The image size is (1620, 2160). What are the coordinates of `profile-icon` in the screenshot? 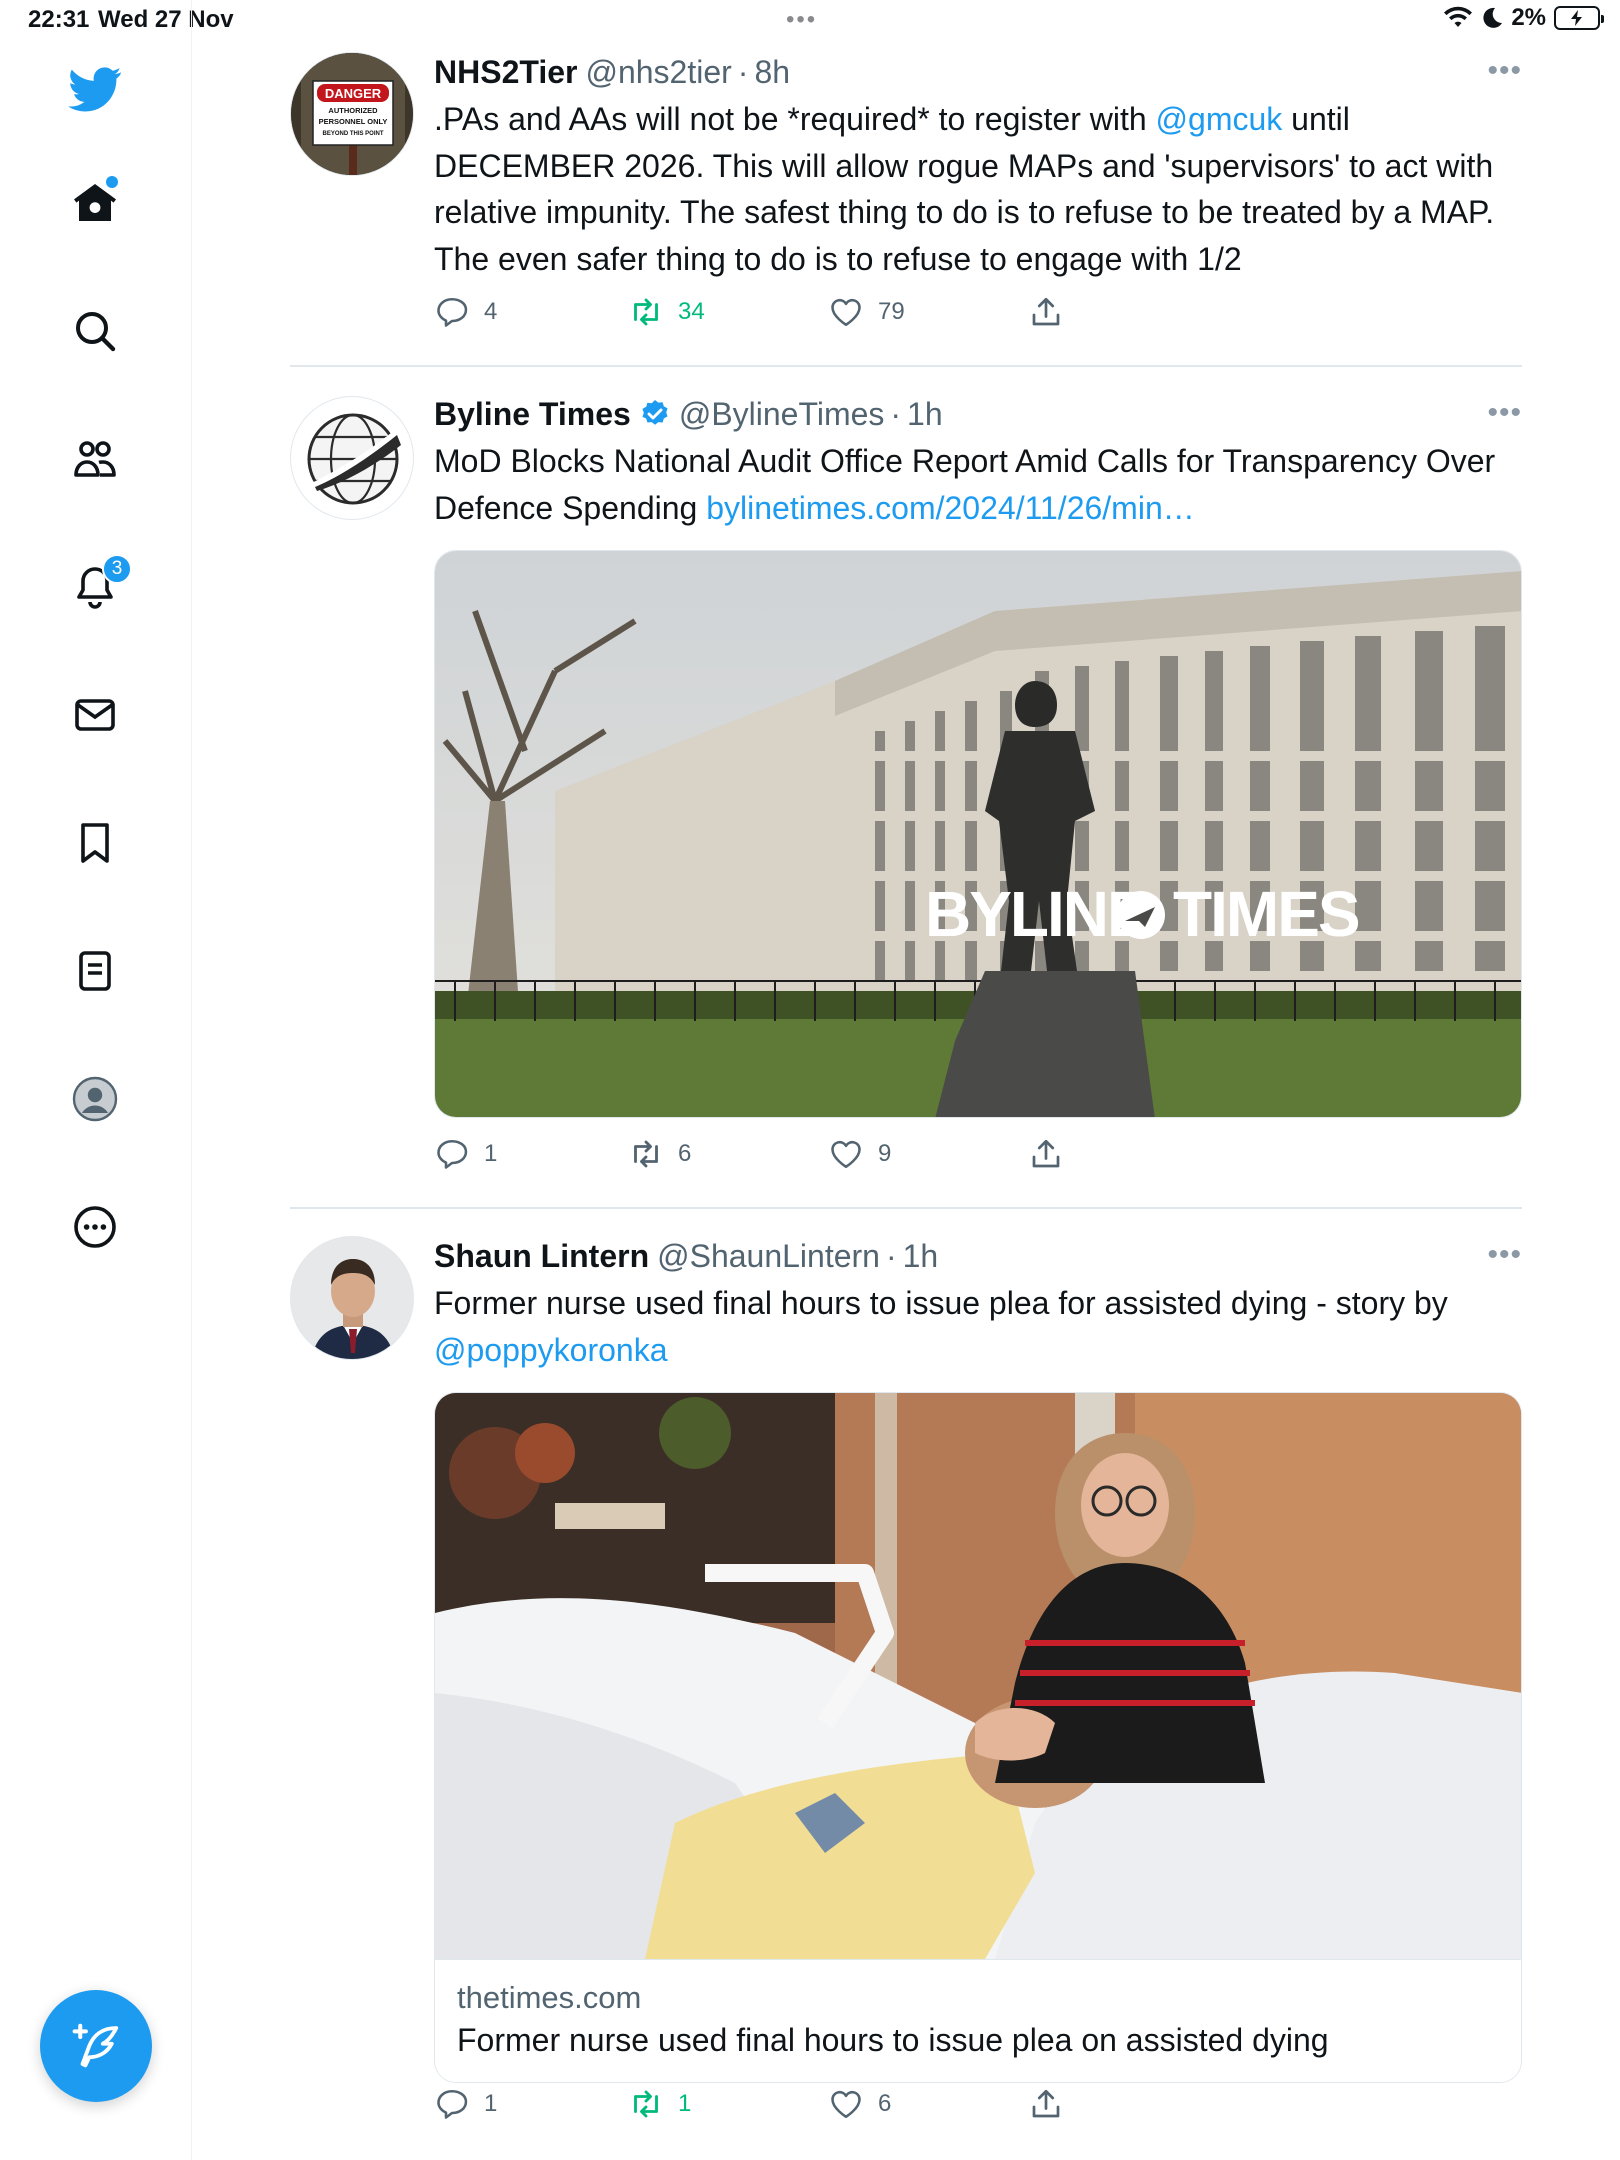 It's located at (95, 1099).